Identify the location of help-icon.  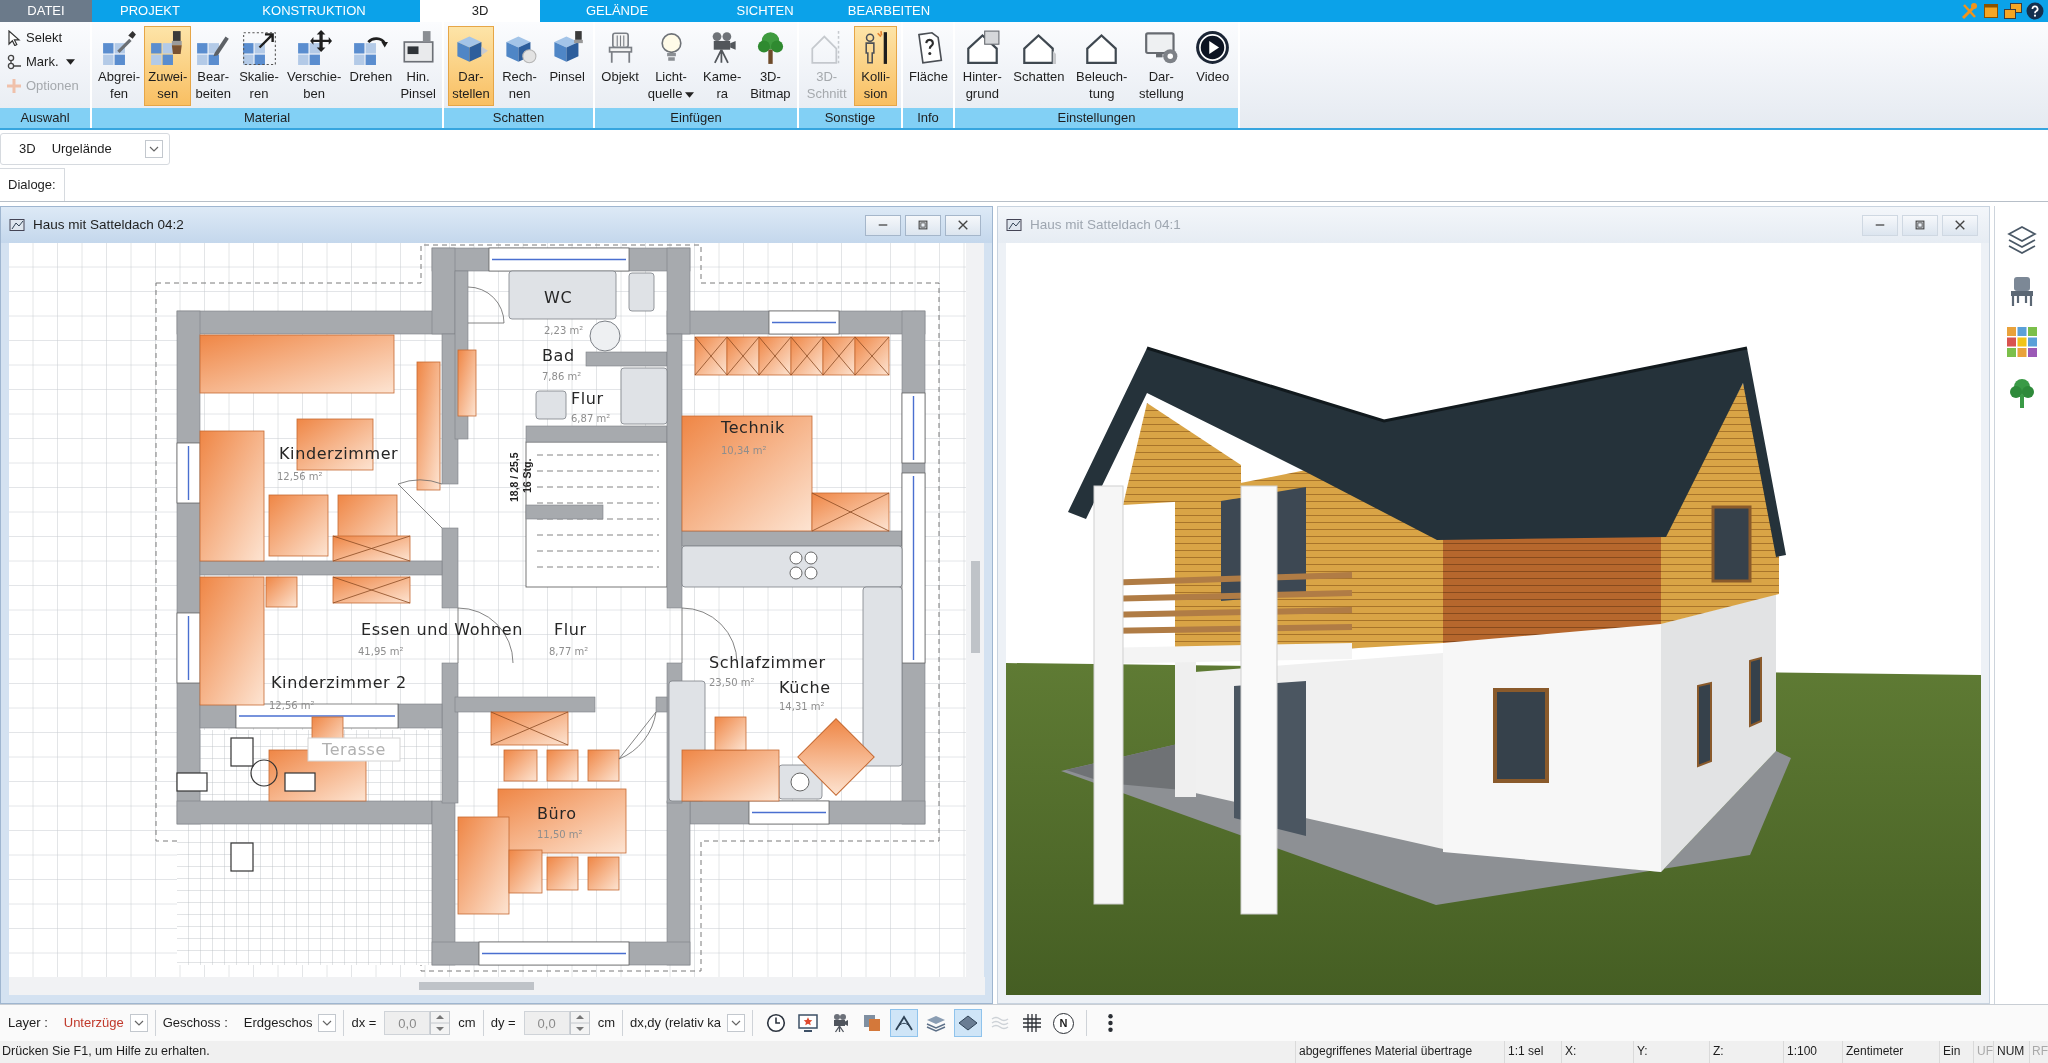
(2035, 11).